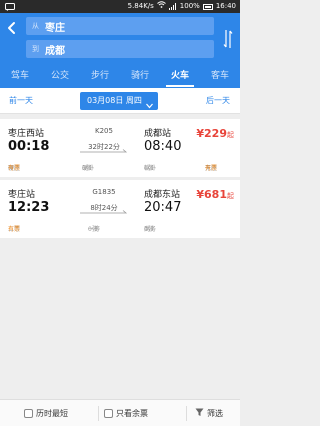 This screenshot has width=320, height=426. I want to click on previous-day-button: 前一天, so click(21, 100).